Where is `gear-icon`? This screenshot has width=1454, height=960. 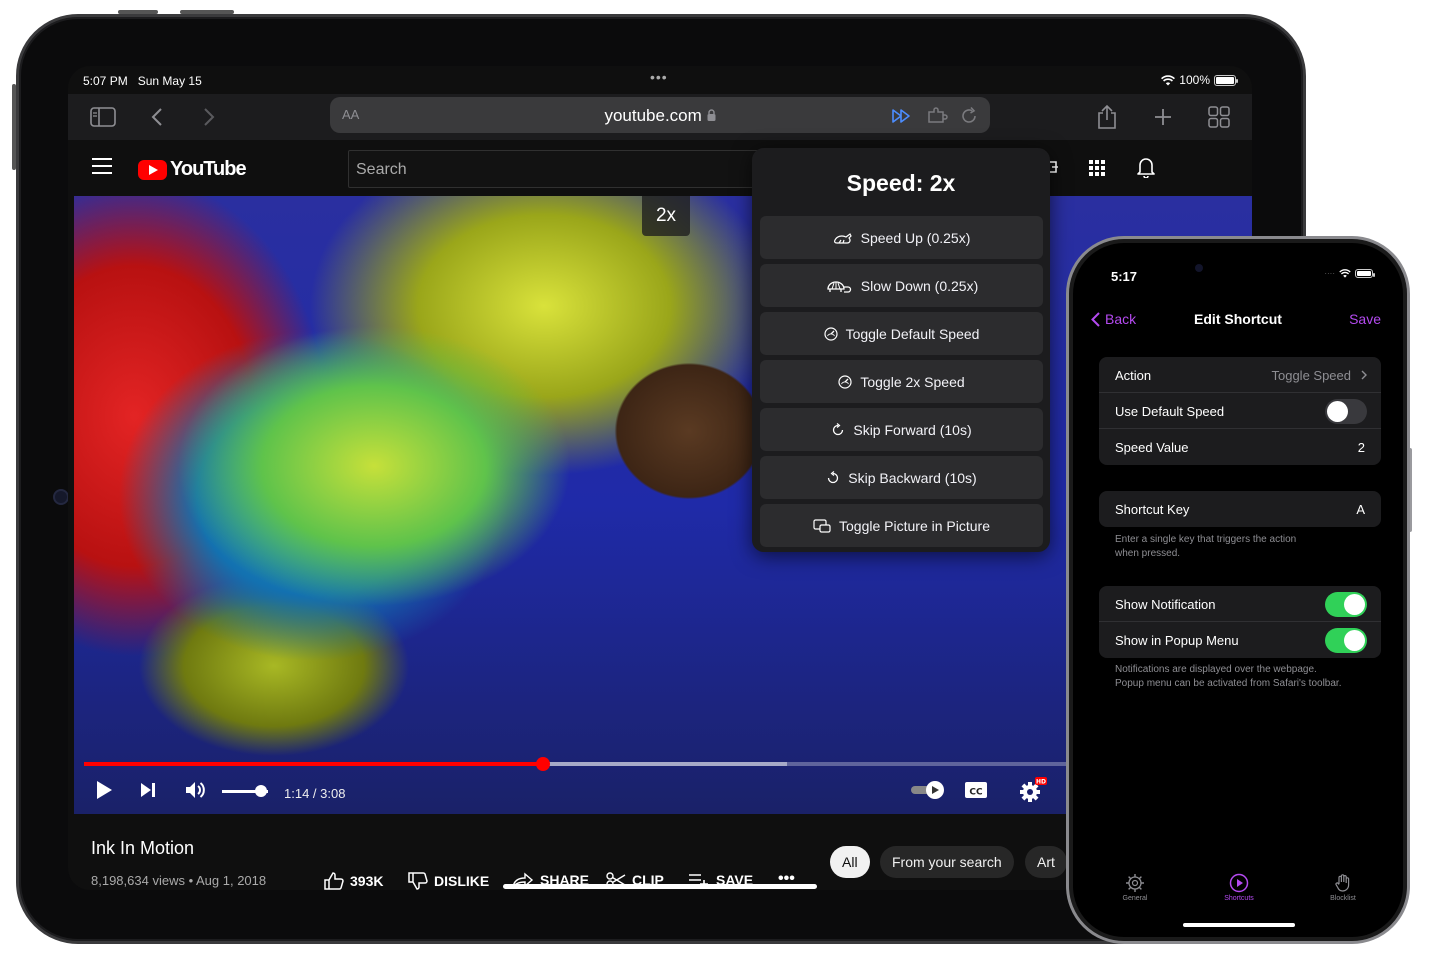 gear-icon is located at coordinates (1135, 883).